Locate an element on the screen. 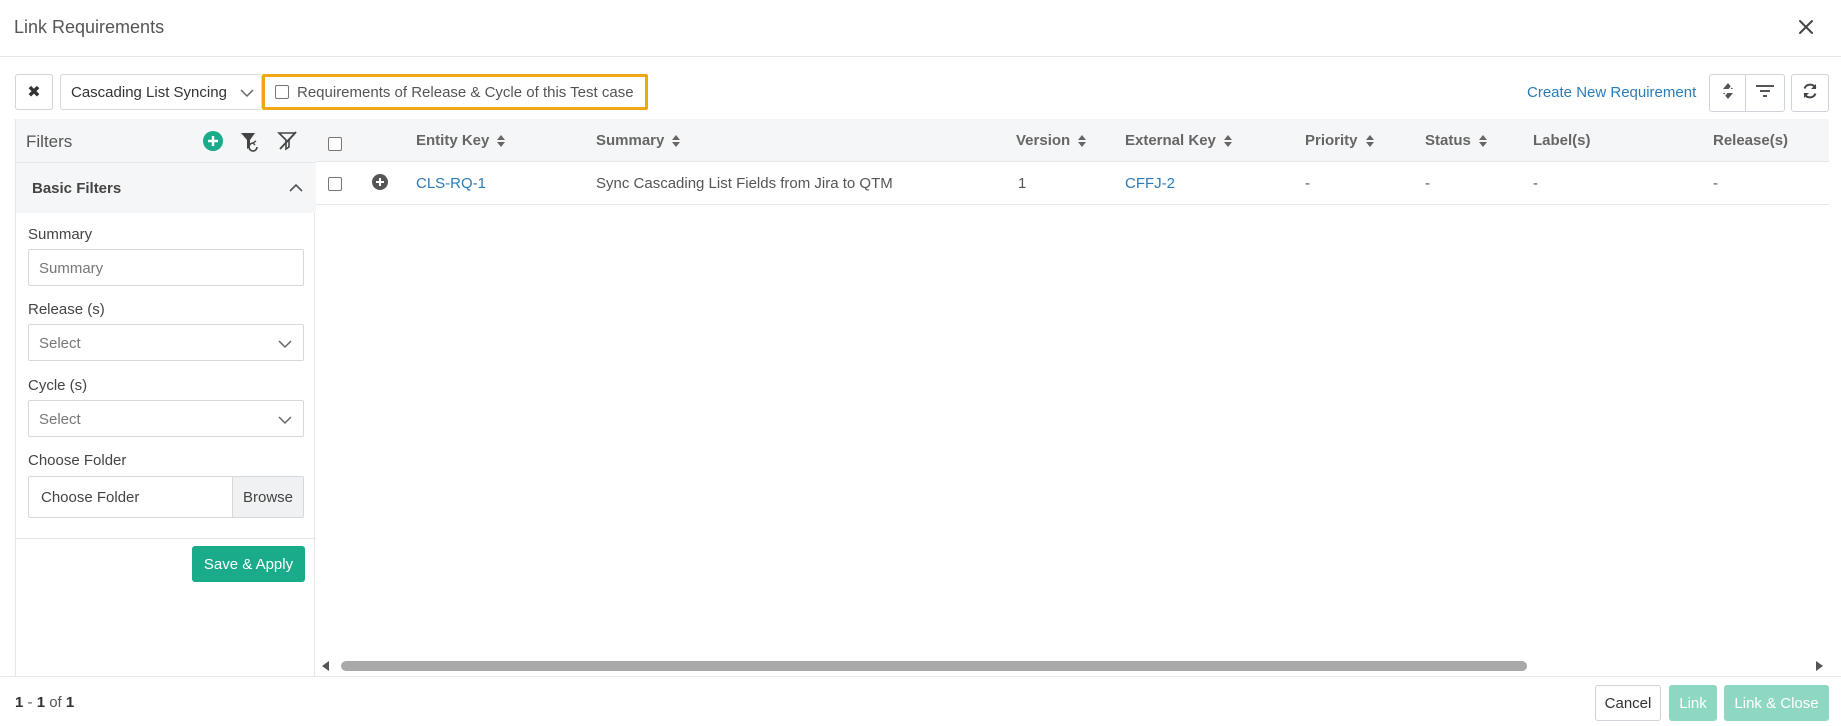  link-button: Link is located at coordinates (1693, 703).